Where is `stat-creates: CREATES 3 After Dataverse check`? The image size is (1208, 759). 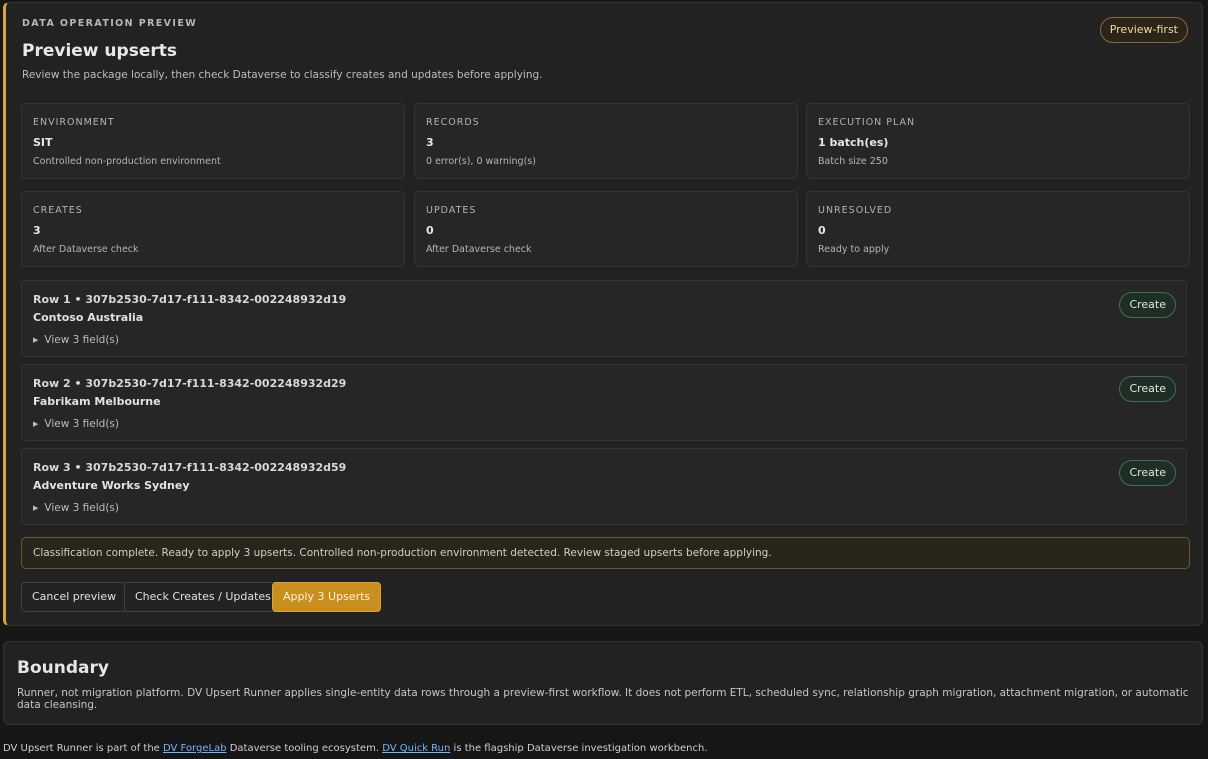 stat-creates: CREATES 3 After Dataverse check is located at coordinates (213, 229).